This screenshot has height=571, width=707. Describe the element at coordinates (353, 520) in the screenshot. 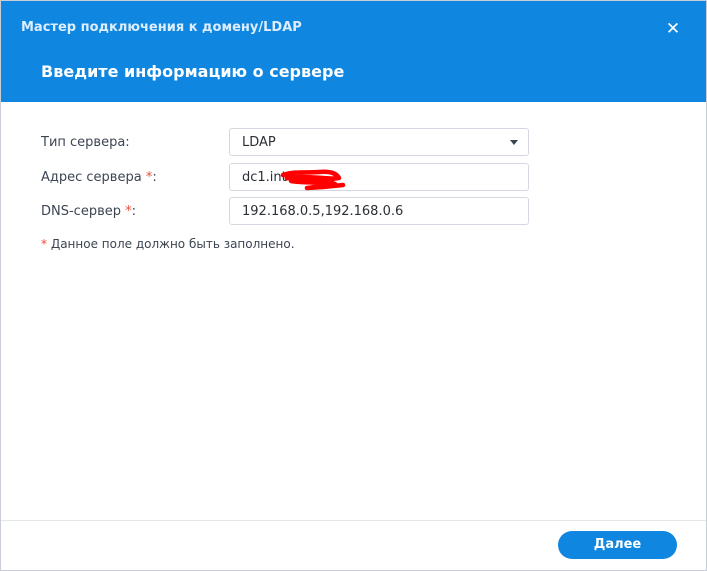

I see `footer-divider` at that location.